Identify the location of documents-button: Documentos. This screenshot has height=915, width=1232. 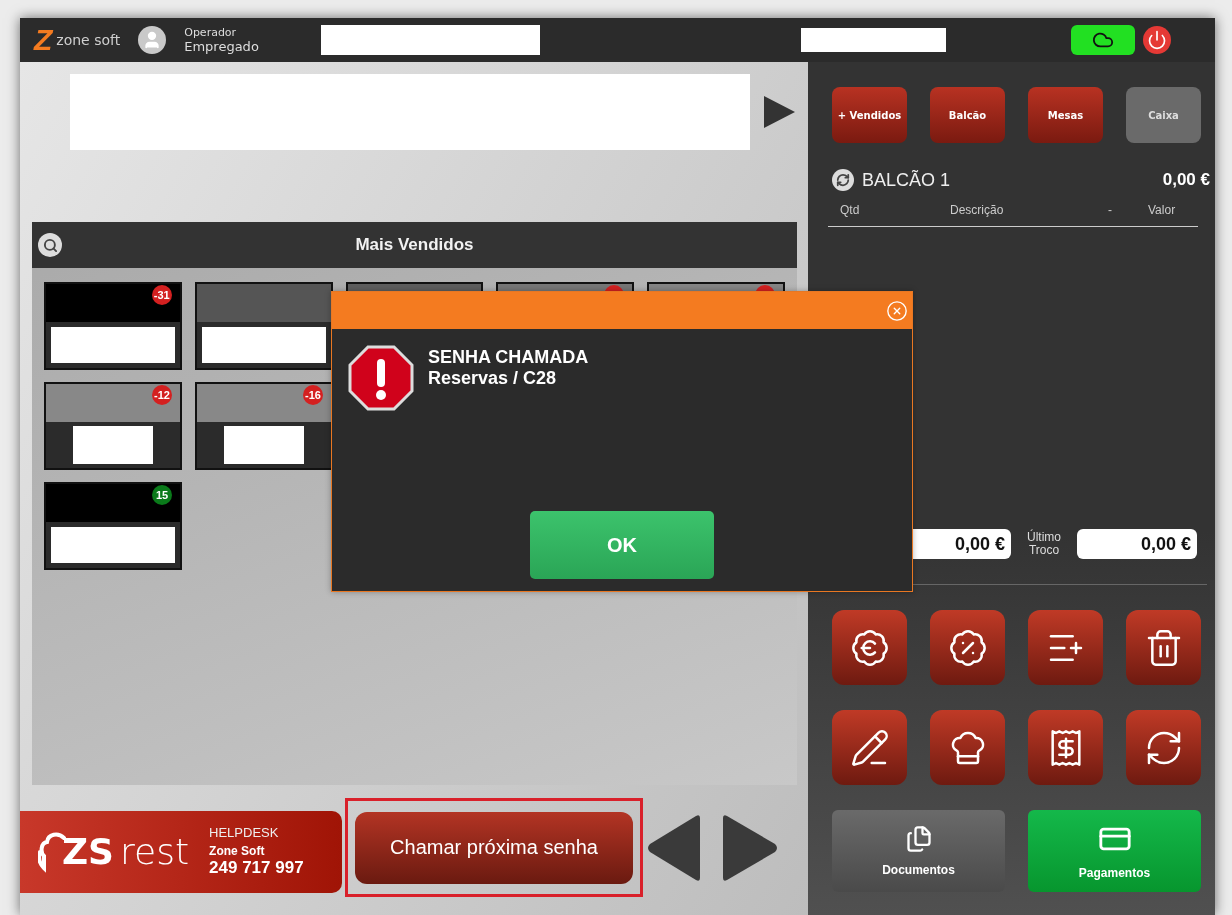
(918, 851).